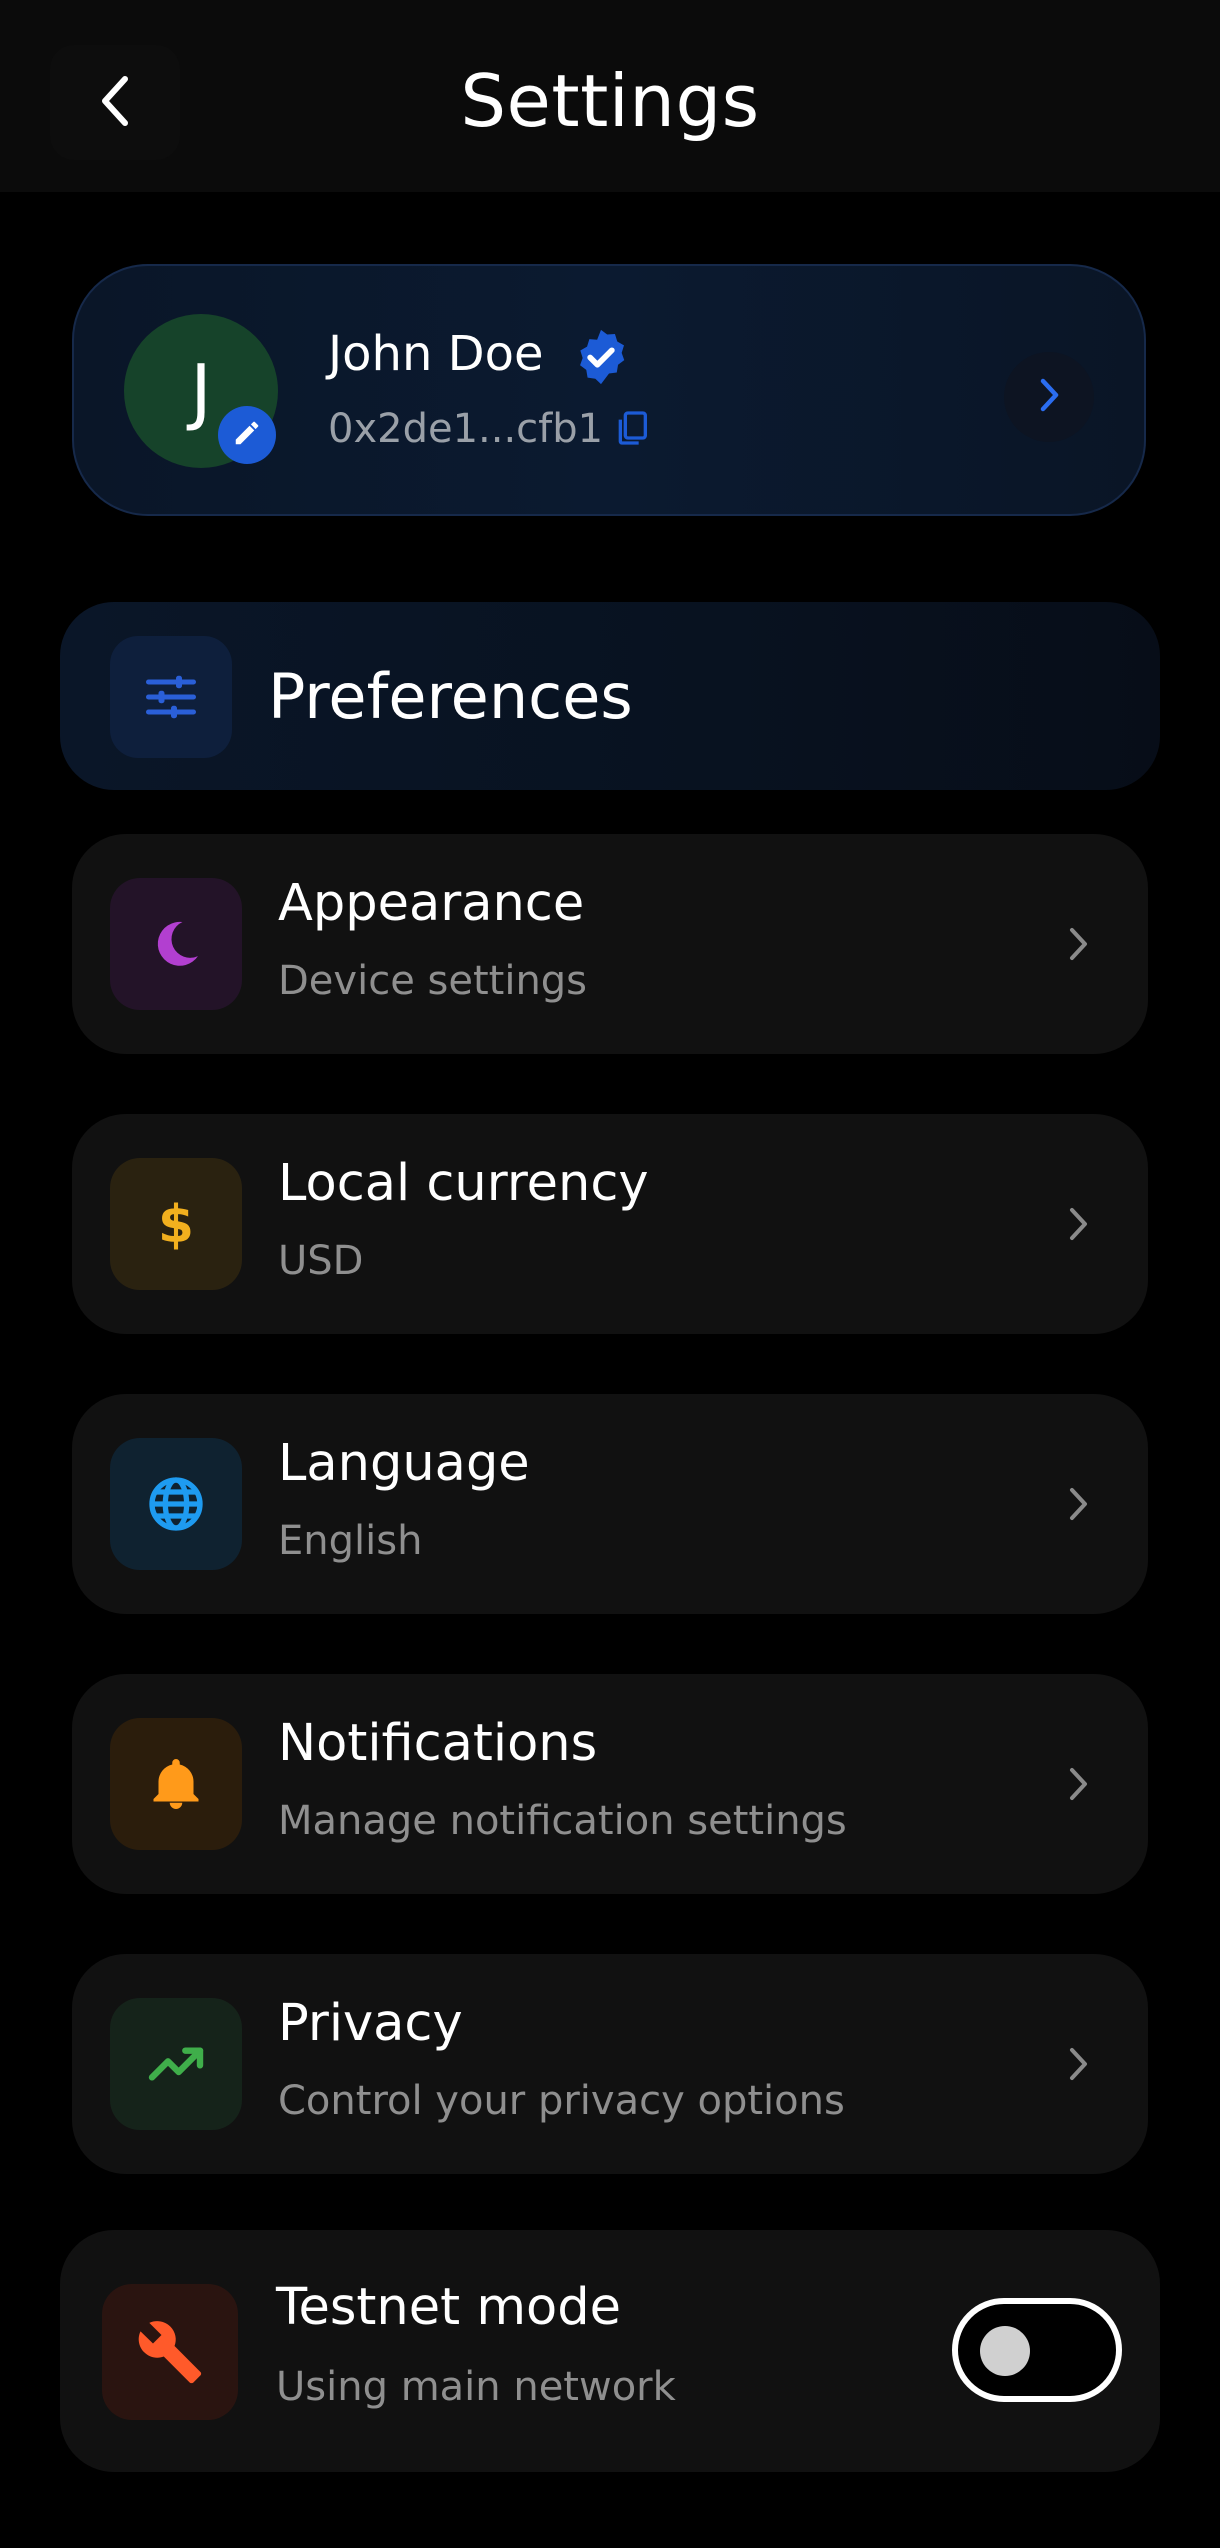 Image resolution: width=1220 pixels, height=2548 pixels. Describe the element at coordinates (476, 2387) in the screenshot. I see `testnet-subtitle: Using main network` at that location.